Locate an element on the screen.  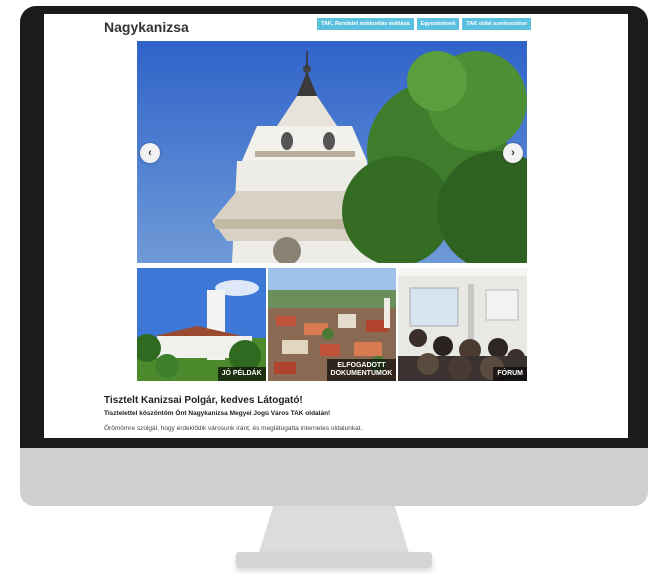
tile-label: FÓRUM is located at coordinates (510, 373).